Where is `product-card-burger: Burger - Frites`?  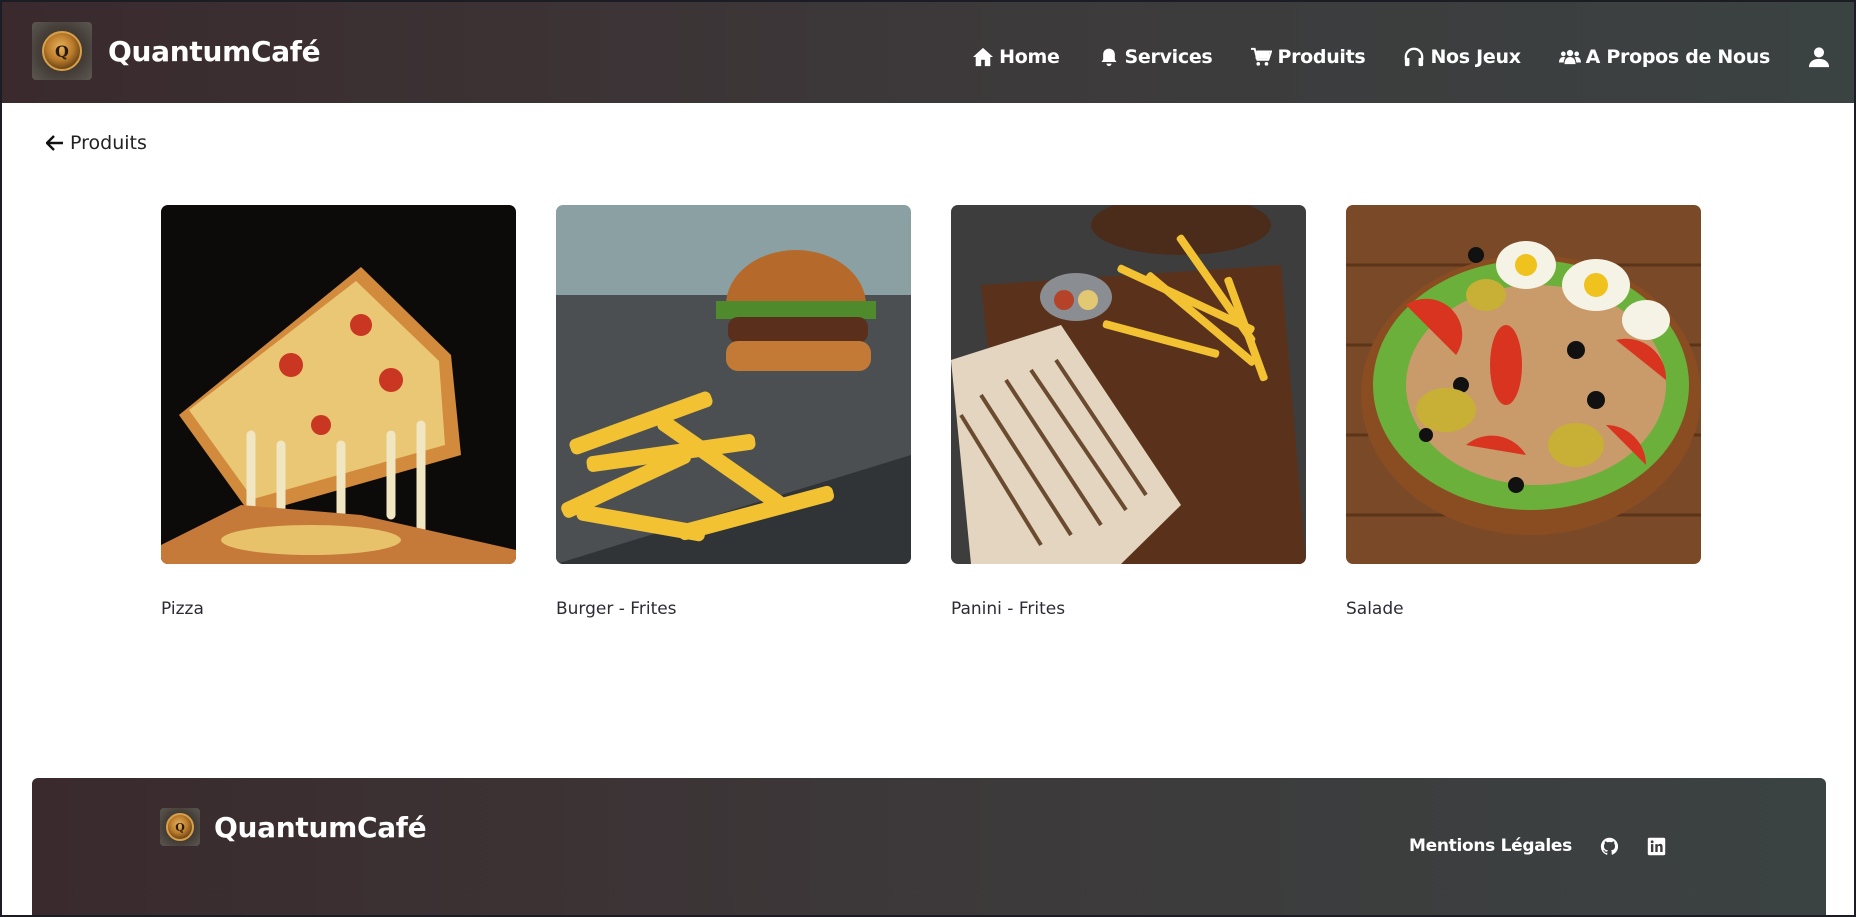
product-card-burger: Burger - Frites is located at coordinates (733, 412).